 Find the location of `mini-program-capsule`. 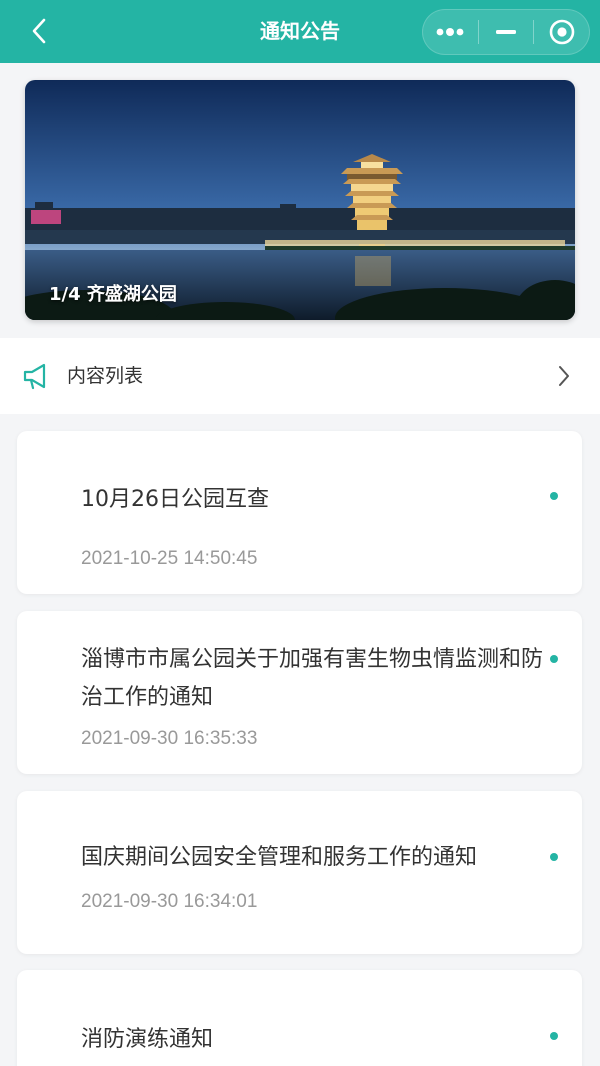

mini-program-capsule is located at coordinates (506, 32).